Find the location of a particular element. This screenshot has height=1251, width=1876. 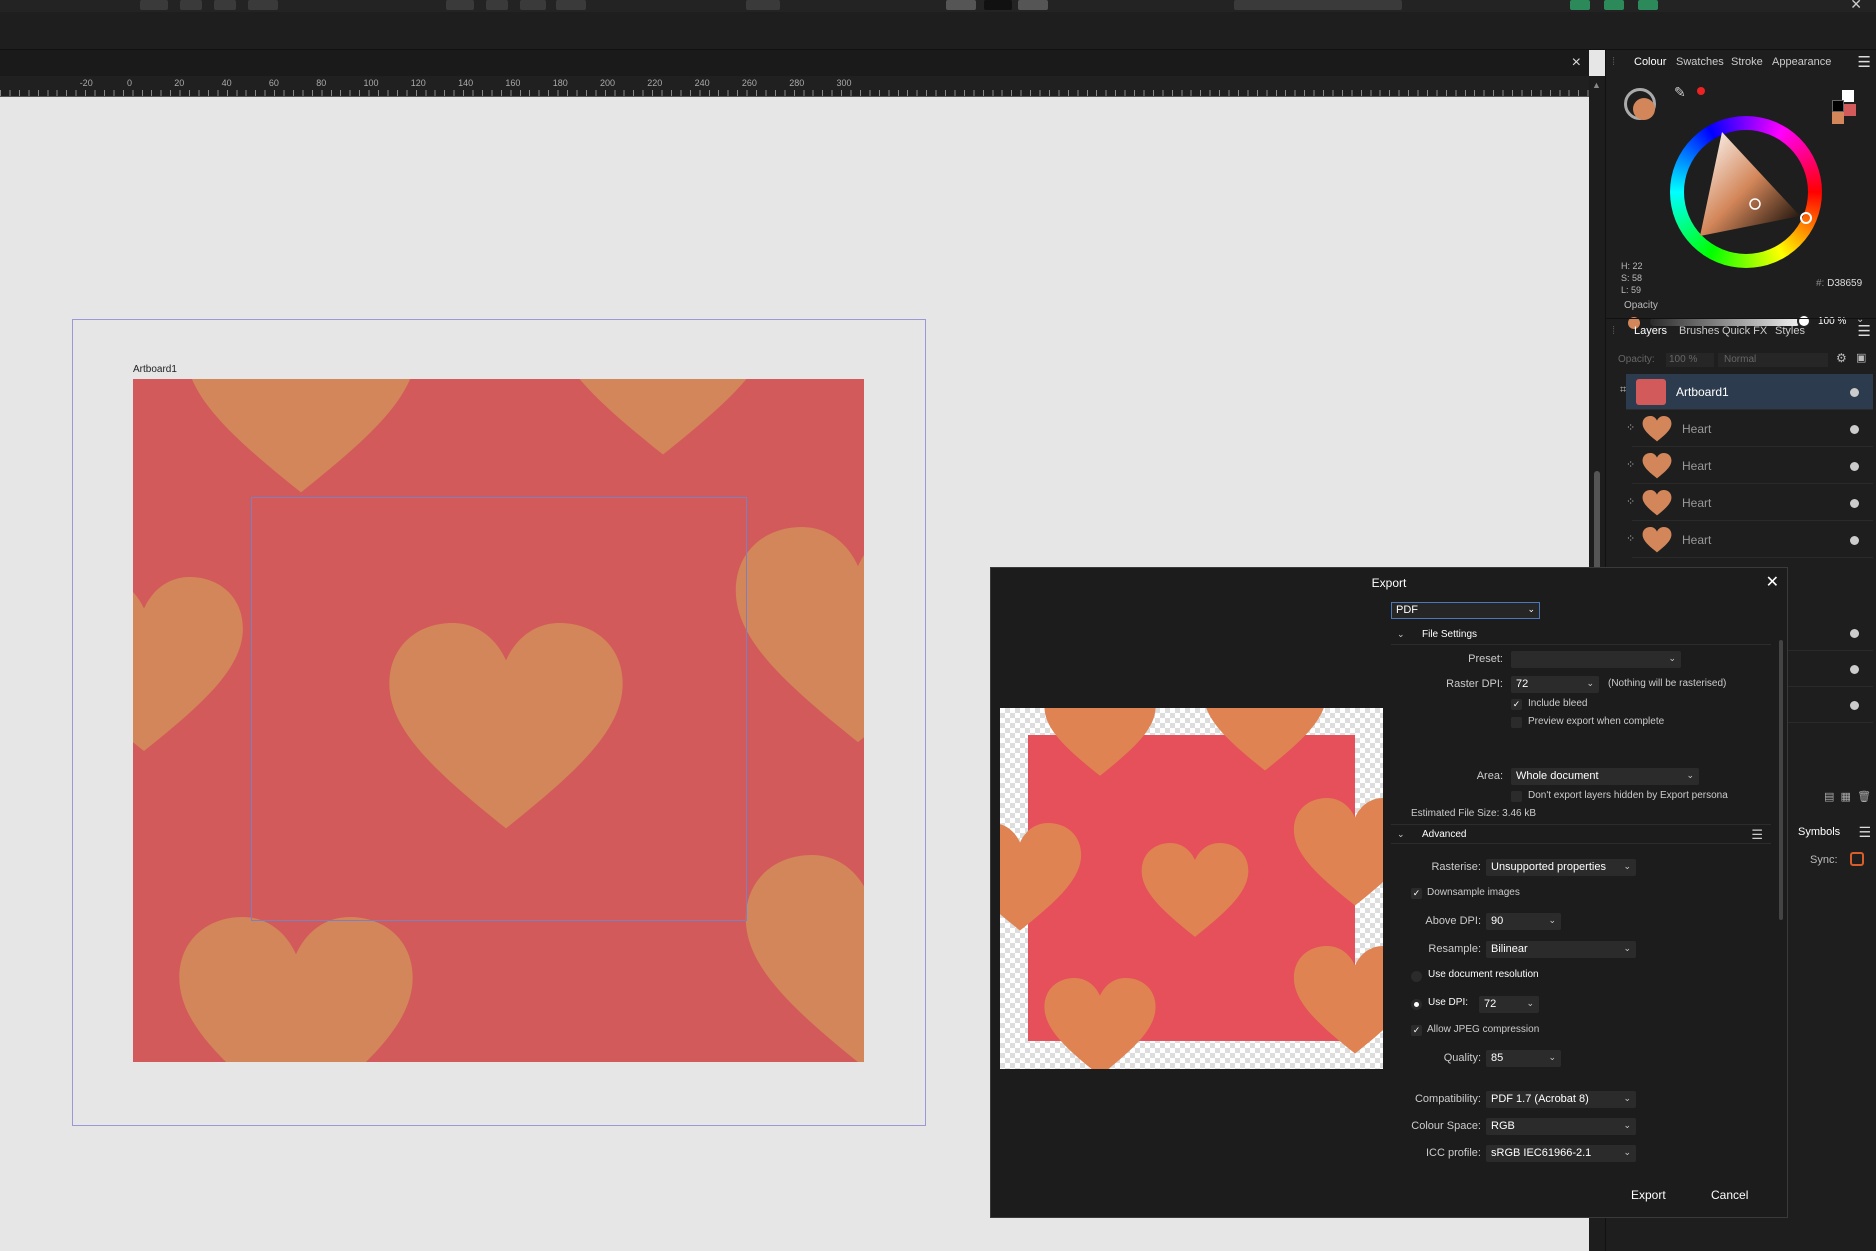

sync-icon is located at coordinates (1857, 859).